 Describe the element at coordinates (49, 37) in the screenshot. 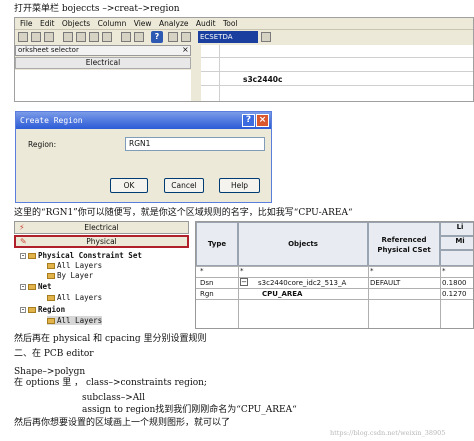

I see `save-icon` at that location.